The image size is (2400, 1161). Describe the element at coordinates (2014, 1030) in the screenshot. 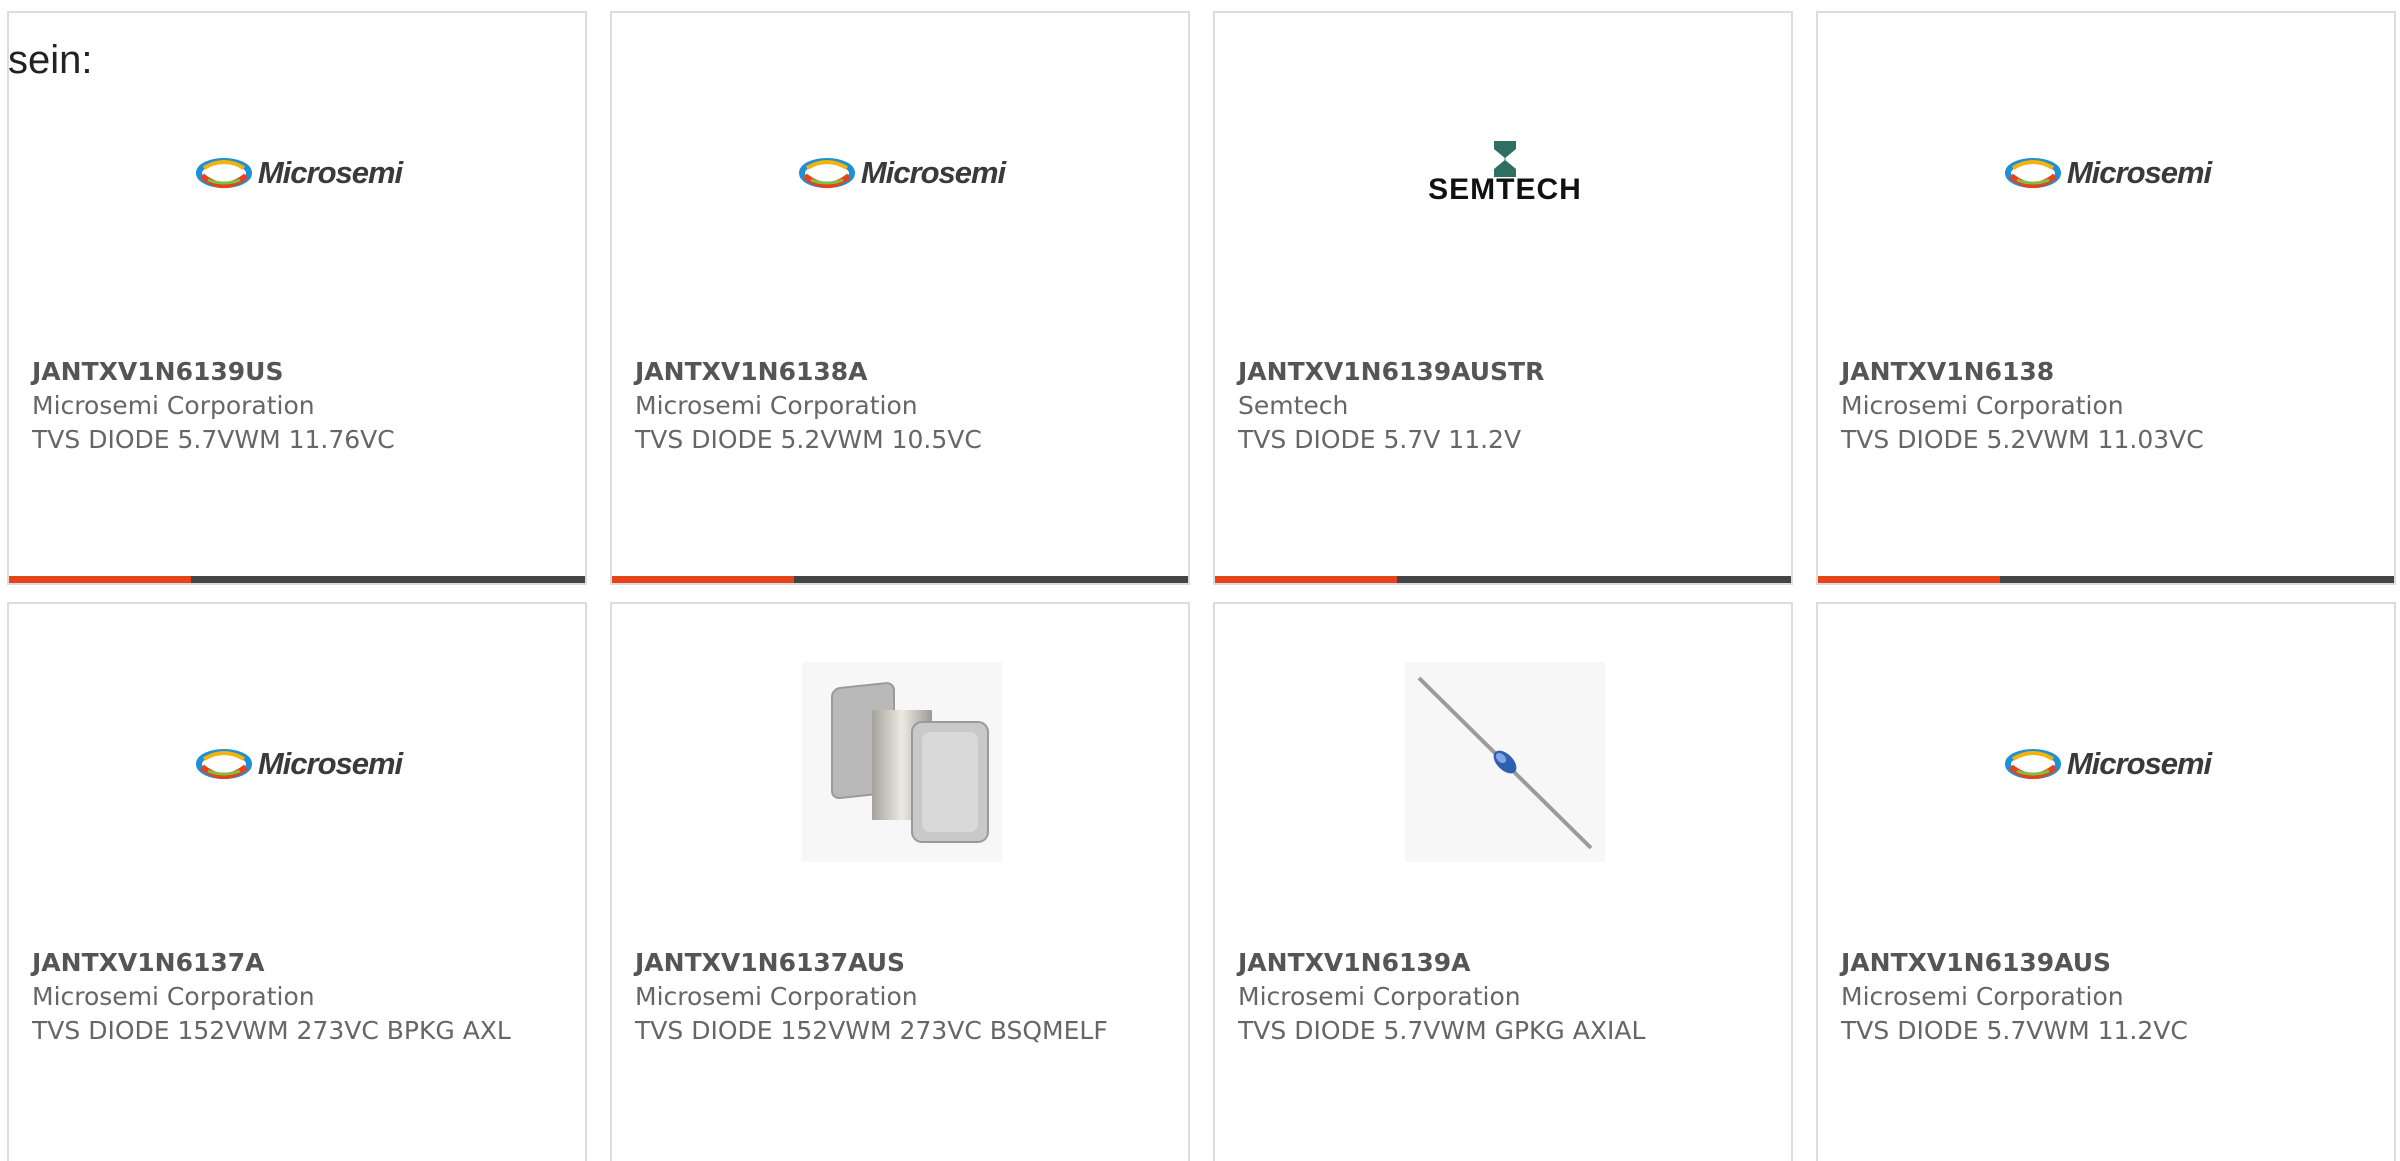

I see `product-description: TVS DIODE 5.7VWM 11.2VC` at that location.